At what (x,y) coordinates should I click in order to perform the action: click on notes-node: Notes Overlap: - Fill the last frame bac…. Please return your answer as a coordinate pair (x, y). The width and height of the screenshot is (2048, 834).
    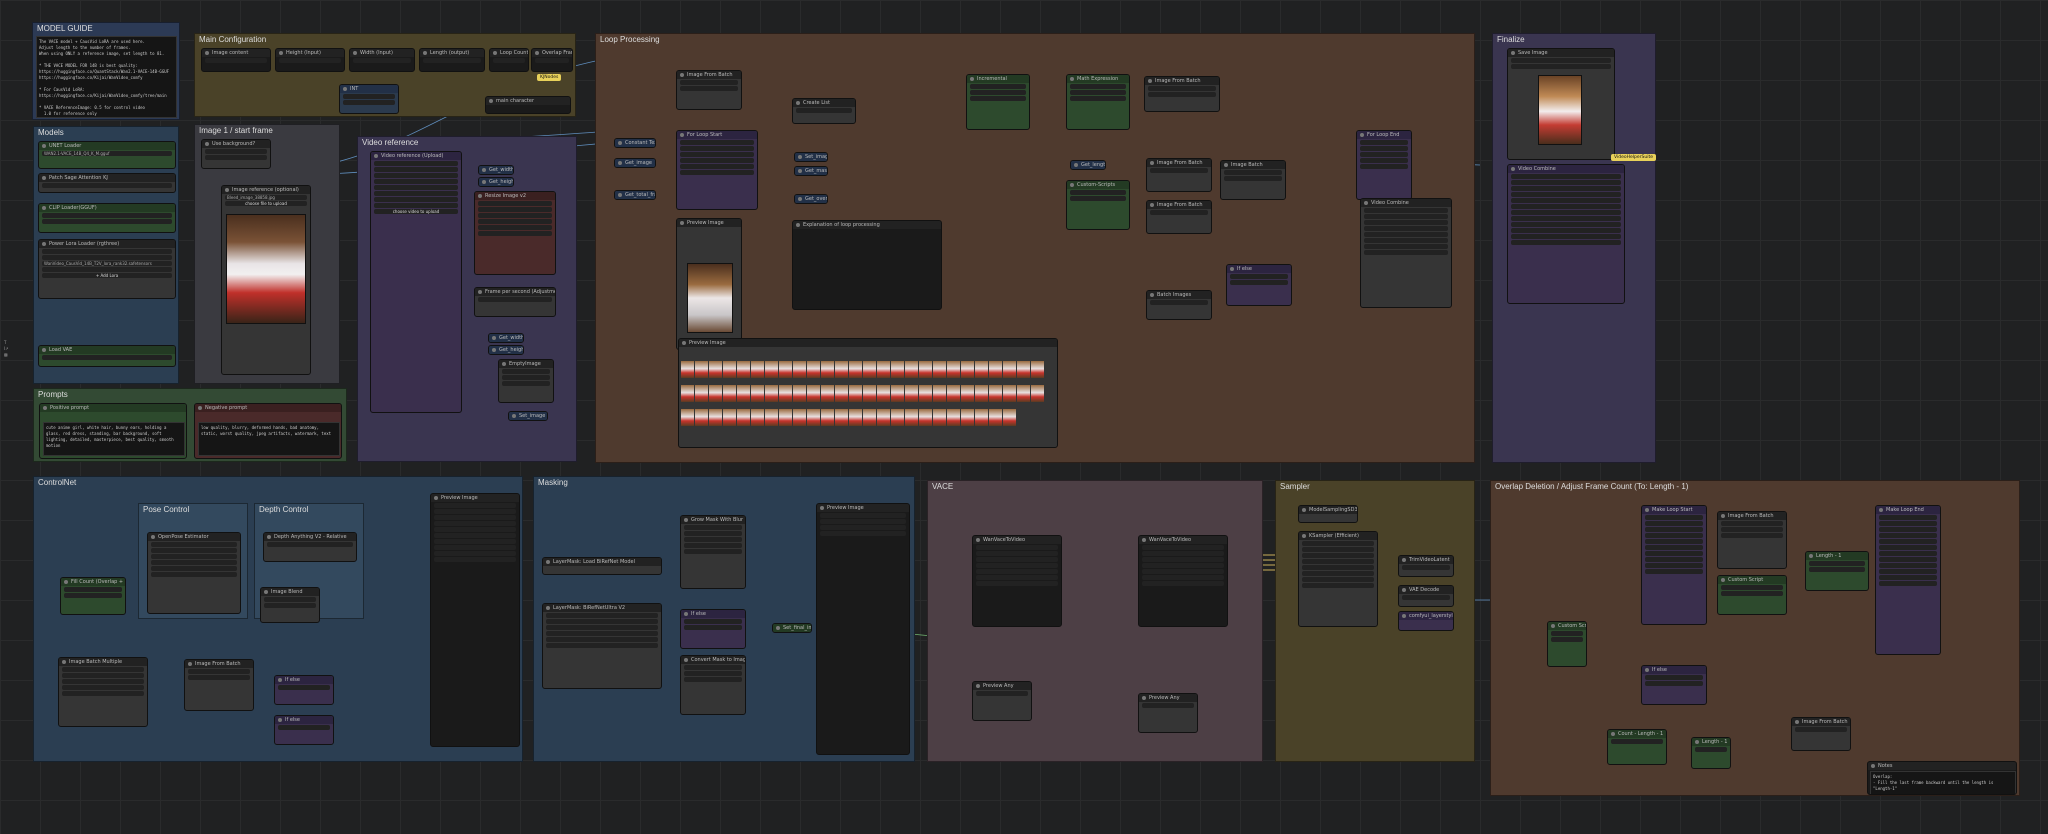
    Looking at the image, I should click on (1942, 778).